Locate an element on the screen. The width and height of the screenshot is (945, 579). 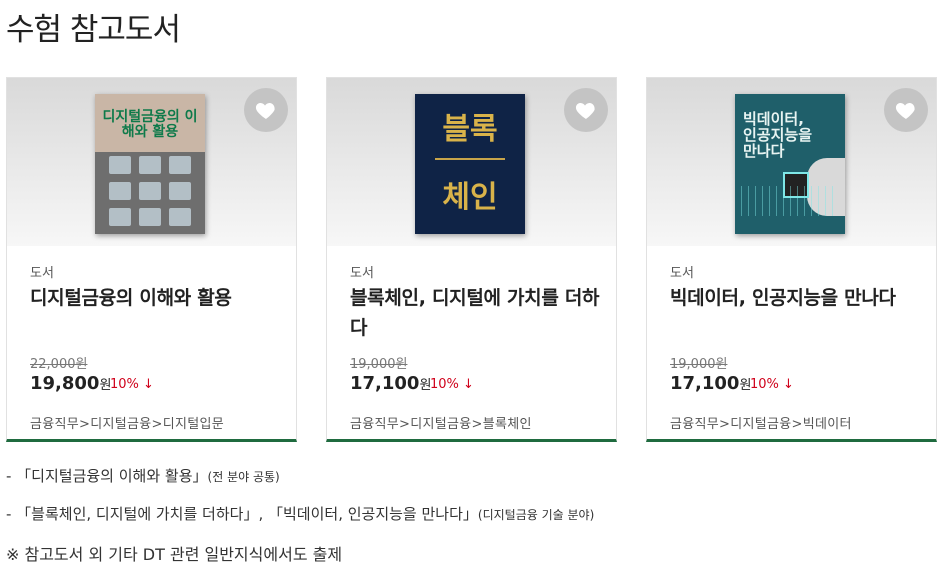
sale-price: 19,800원 is located at coordinates (71, 383).